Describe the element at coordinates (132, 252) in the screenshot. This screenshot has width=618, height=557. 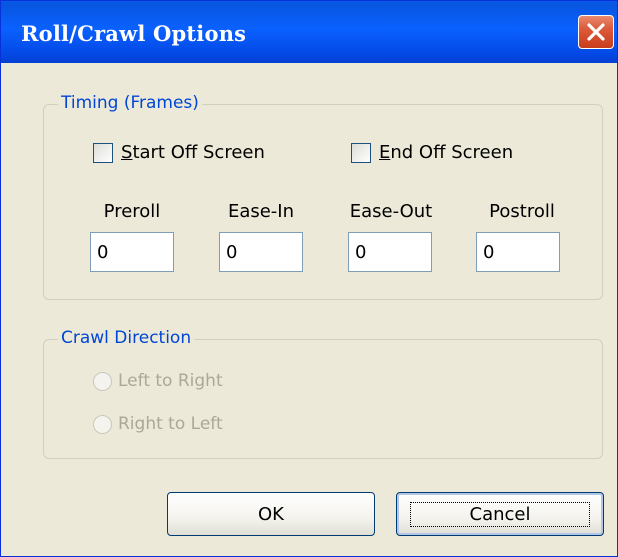
I see `preroll-input` at that location.